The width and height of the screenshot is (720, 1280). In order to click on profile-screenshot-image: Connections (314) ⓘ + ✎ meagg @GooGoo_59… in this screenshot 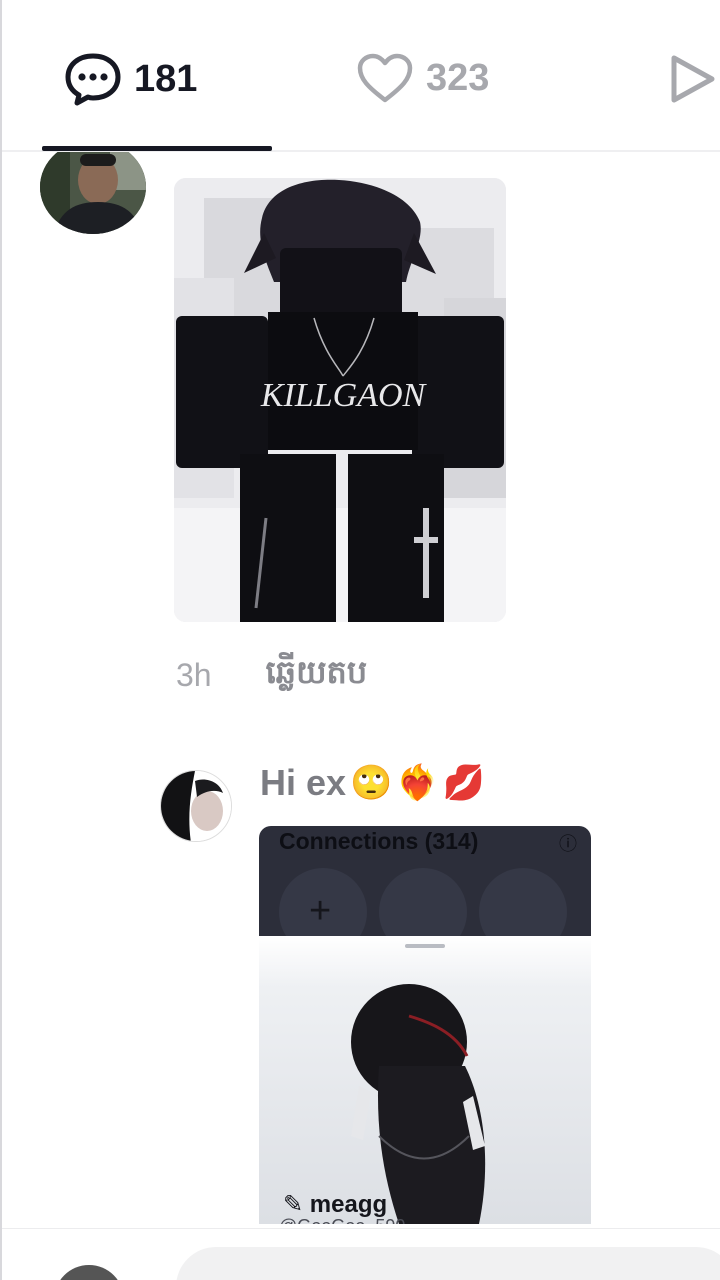, I will do `click(425, 1025)`.